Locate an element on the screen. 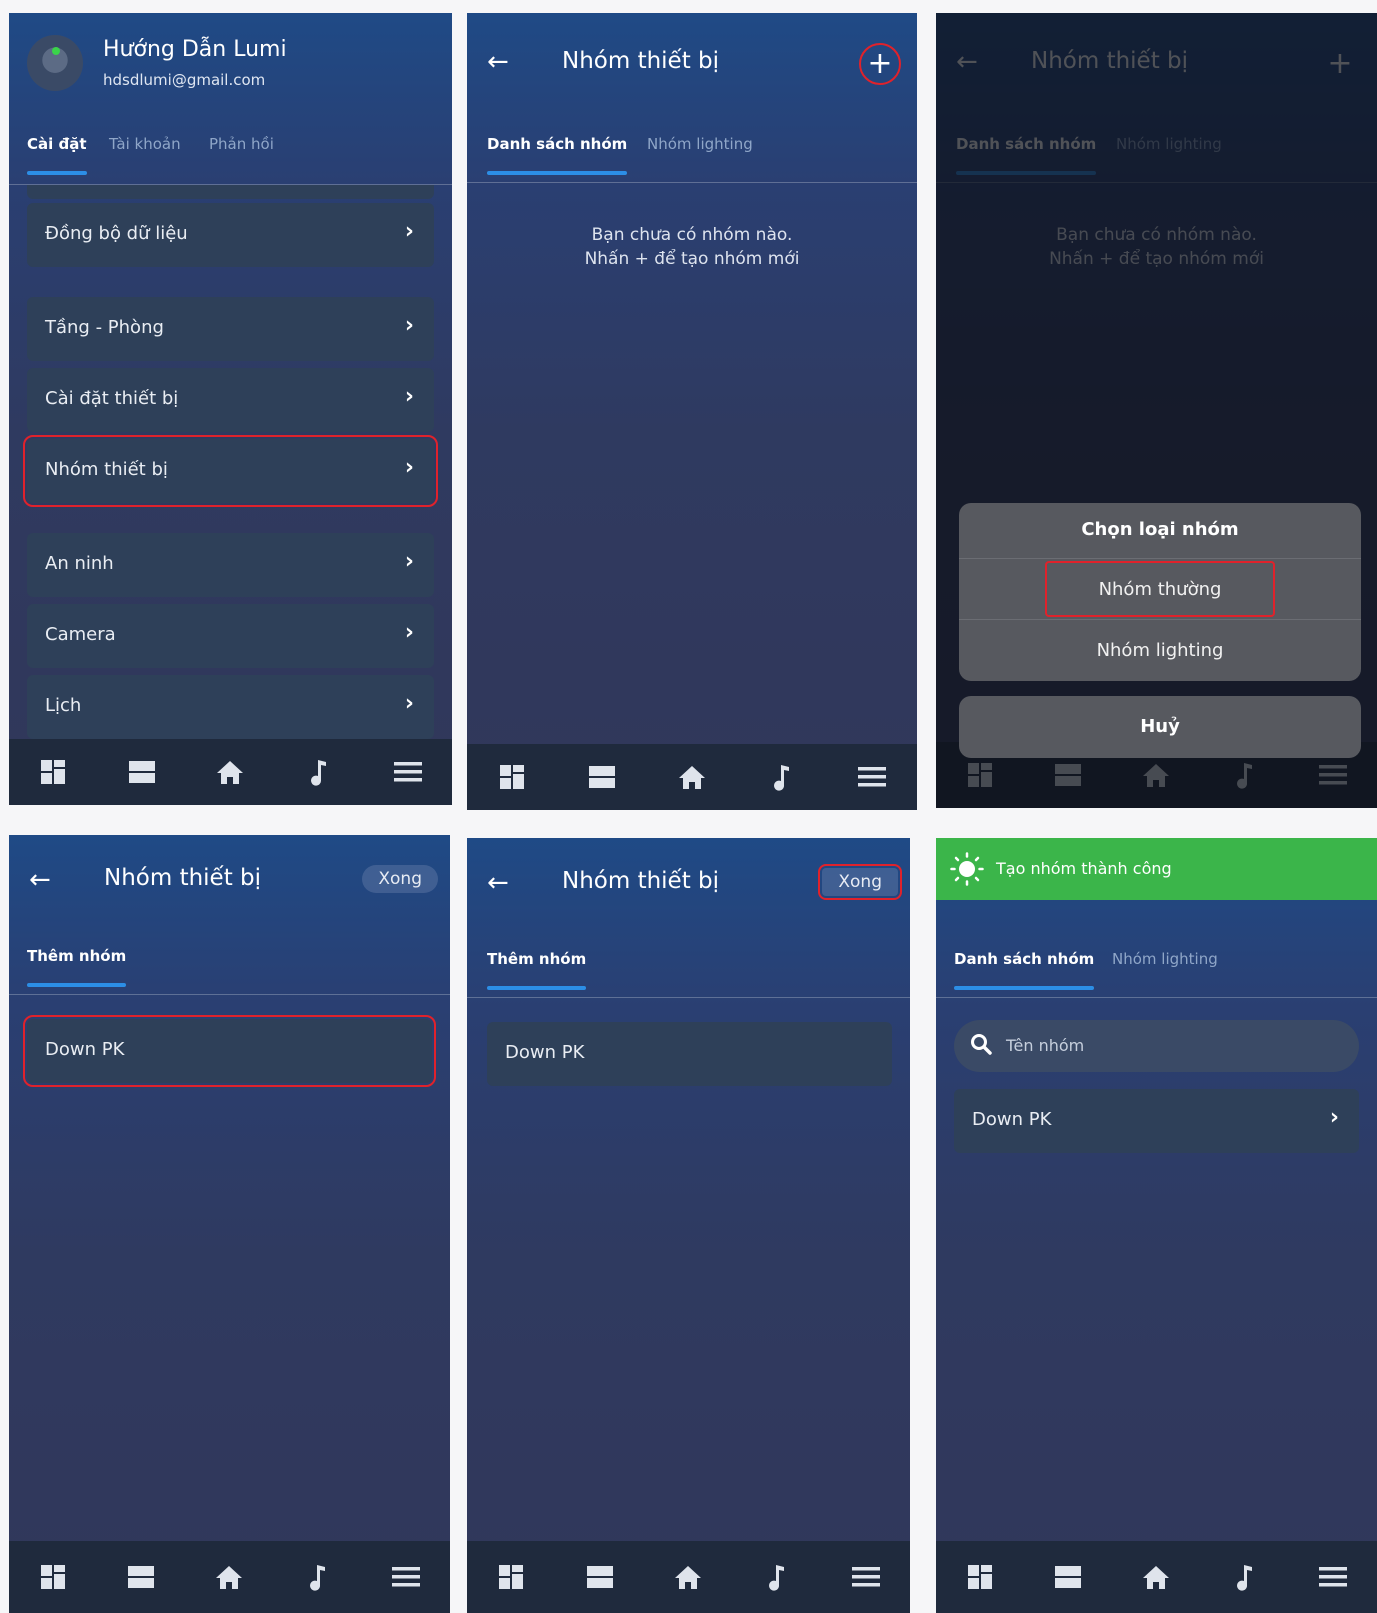  option-normal-group: Nhóm thường is located at coordinates (1160, 589).